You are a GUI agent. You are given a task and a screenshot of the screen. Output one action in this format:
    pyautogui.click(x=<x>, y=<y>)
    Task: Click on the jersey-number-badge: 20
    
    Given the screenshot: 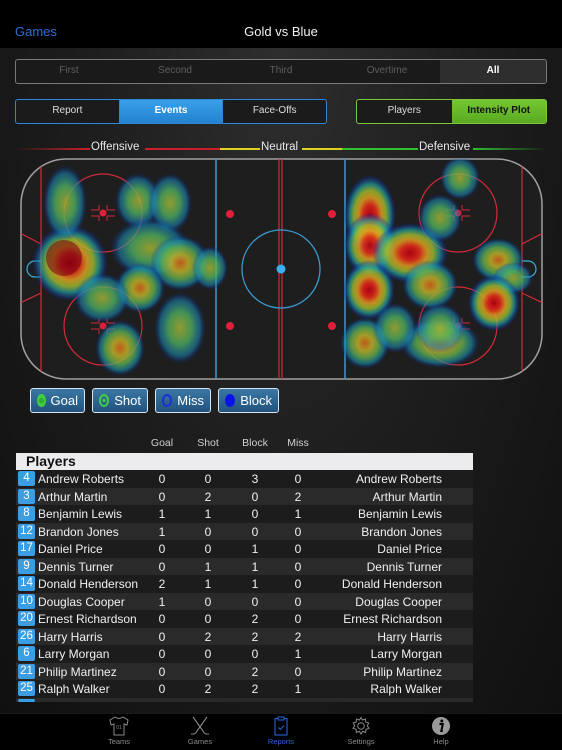 What is the action you would take?
    pyautogui.click(x=26, y=618)
    